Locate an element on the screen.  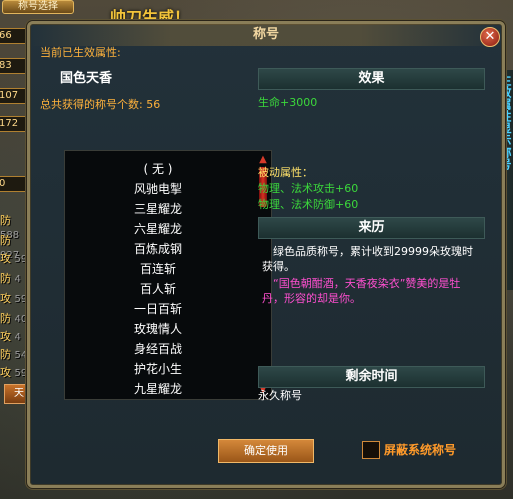
effect-header: 效果 is located at coordinates (371, 79).